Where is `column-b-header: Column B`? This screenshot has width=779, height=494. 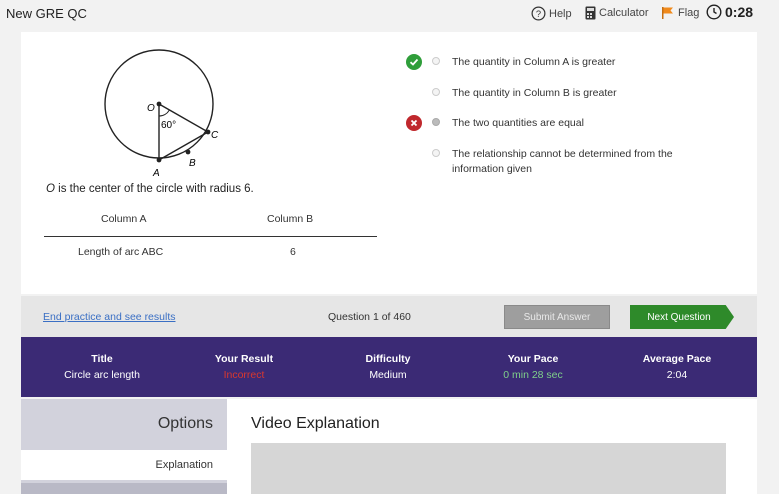 column-b-header: Column B is located at coordinates (290, 219).